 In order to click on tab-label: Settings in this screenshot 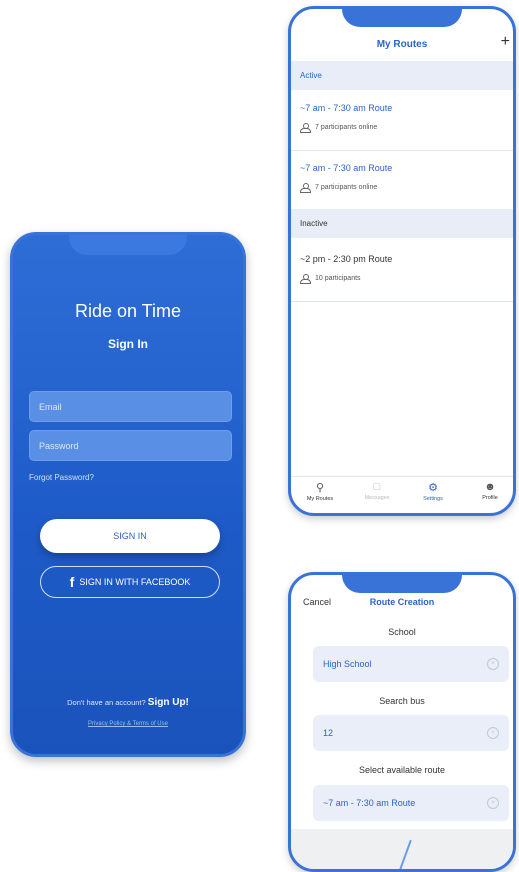, I will do `click(433, 499)`.